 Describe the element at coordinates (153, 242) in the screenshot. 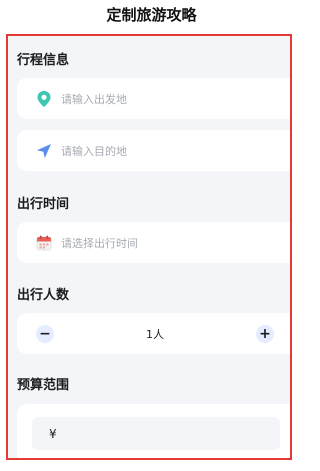

I see `date-field: 请选择出行时间` at that location.